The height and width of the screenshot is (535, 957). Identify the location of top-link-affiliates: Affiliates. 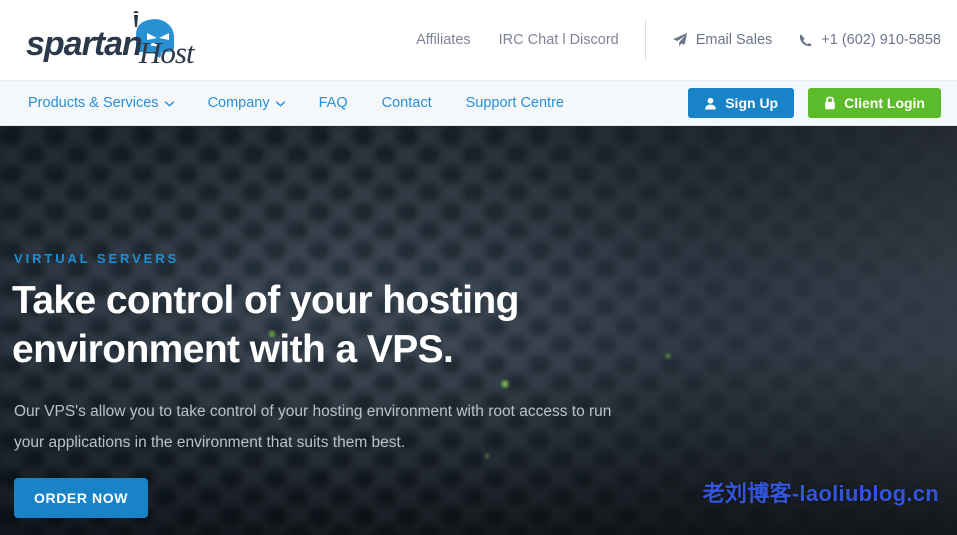
(443, 40).